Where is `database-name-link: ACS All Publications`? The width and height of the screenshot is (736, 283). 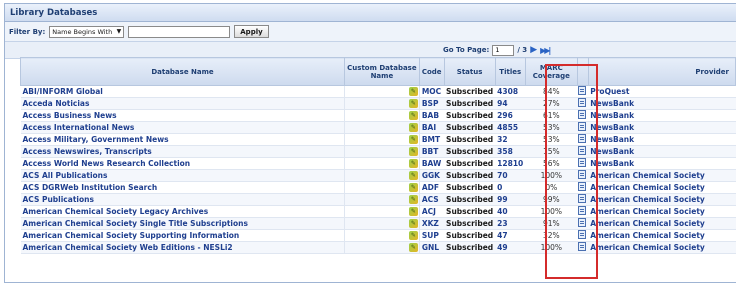
database-name-link: ACS All Publications is located at coordinates (182, 175).